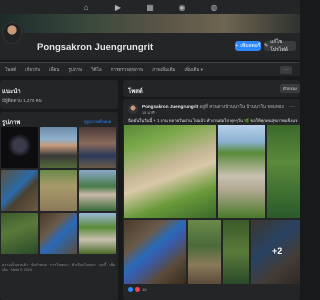  I want to click on home-icon: ⌂, so click(86, 7).